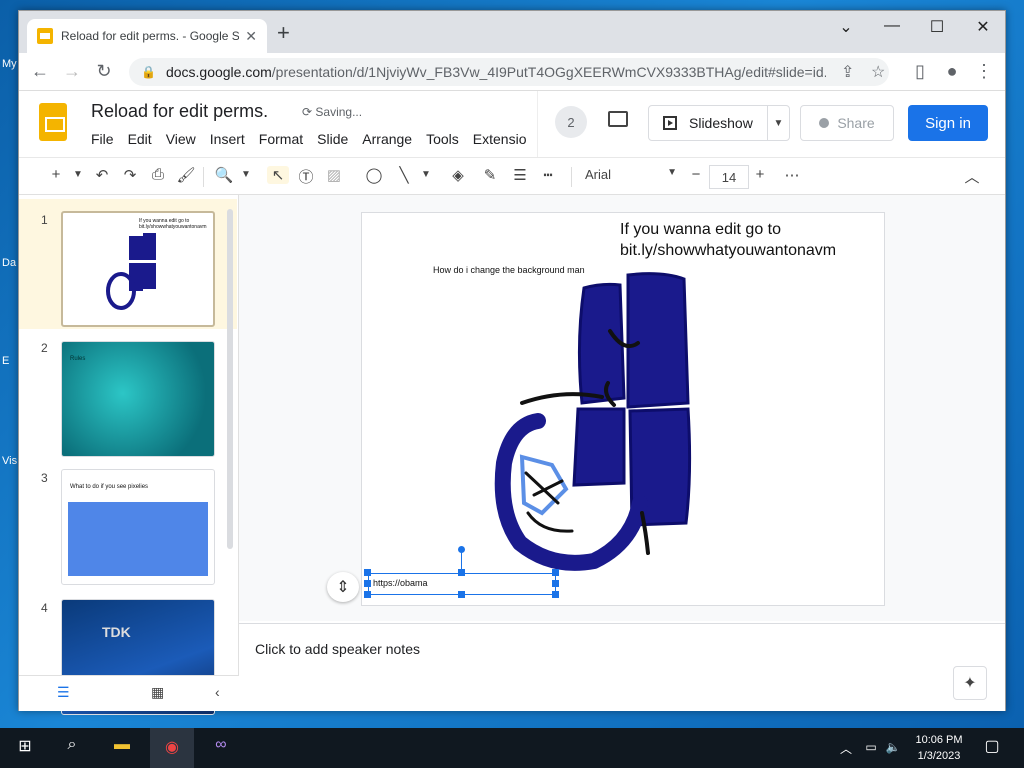 The width and height of the screenshot is (1024, 768). I want to click on desktop-label-da: Da, so click(9, 263).